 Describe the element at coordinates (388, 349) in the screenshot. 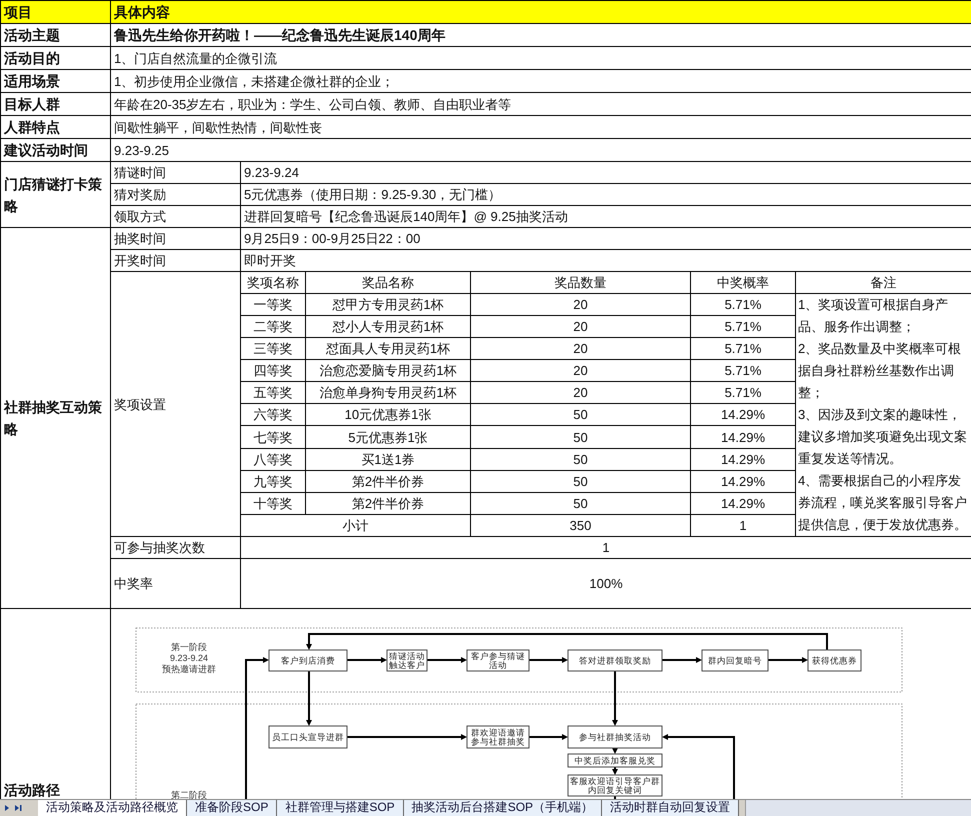

I see `table-cell: 怼面具人专用灵药1杯` at that location.